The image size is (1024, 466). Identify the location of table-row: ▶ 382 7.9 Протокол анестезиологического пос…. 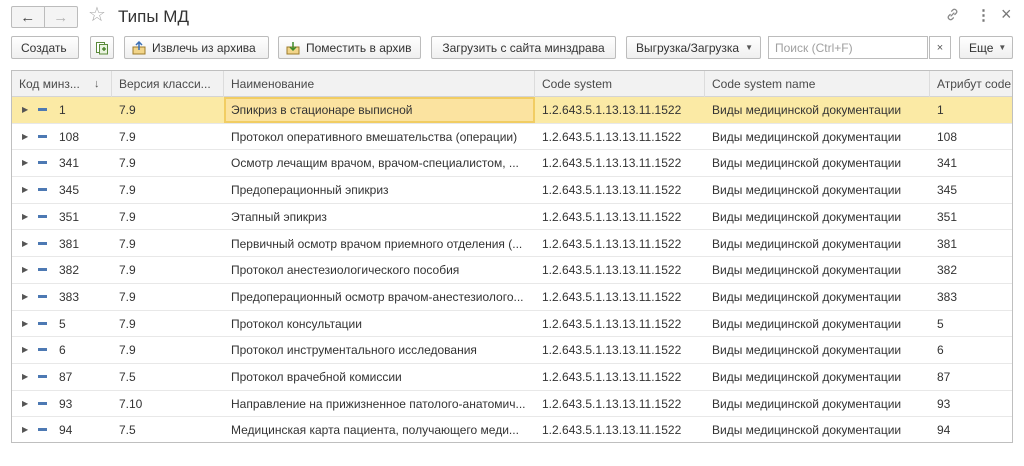
(512, 270).